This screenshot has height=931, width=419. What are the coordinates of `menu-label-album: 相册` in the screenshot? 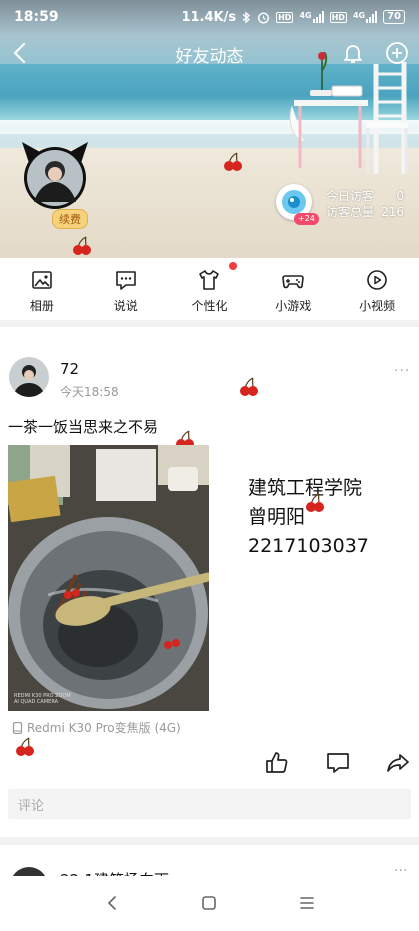 It's located at (41, 306).